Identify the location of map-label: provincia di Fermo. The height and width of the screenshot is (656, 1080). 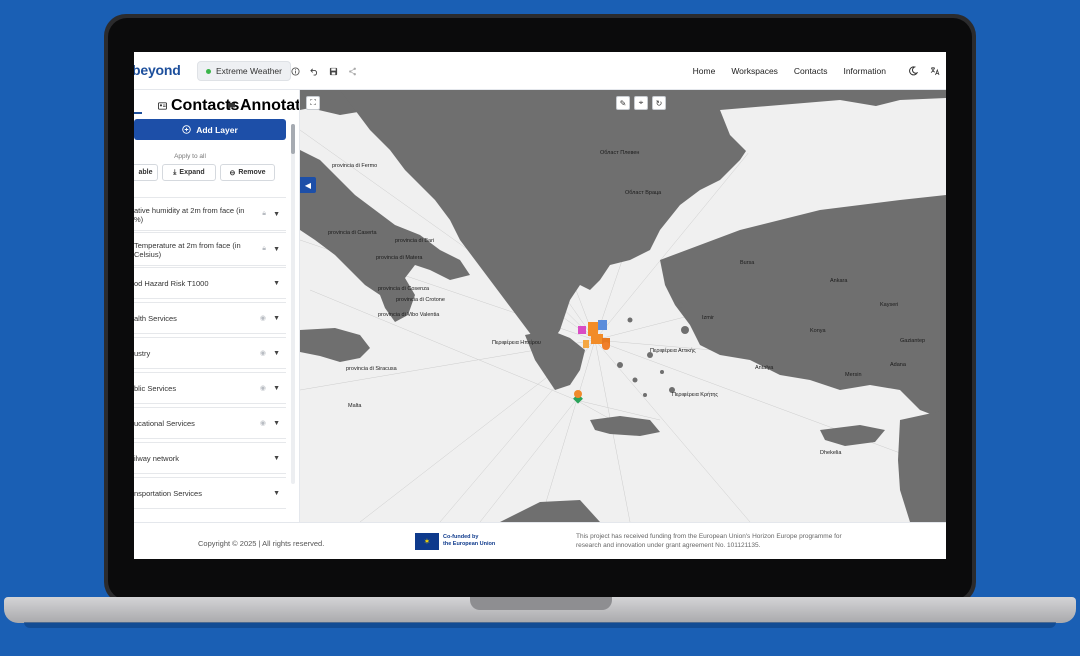
(355, 166).